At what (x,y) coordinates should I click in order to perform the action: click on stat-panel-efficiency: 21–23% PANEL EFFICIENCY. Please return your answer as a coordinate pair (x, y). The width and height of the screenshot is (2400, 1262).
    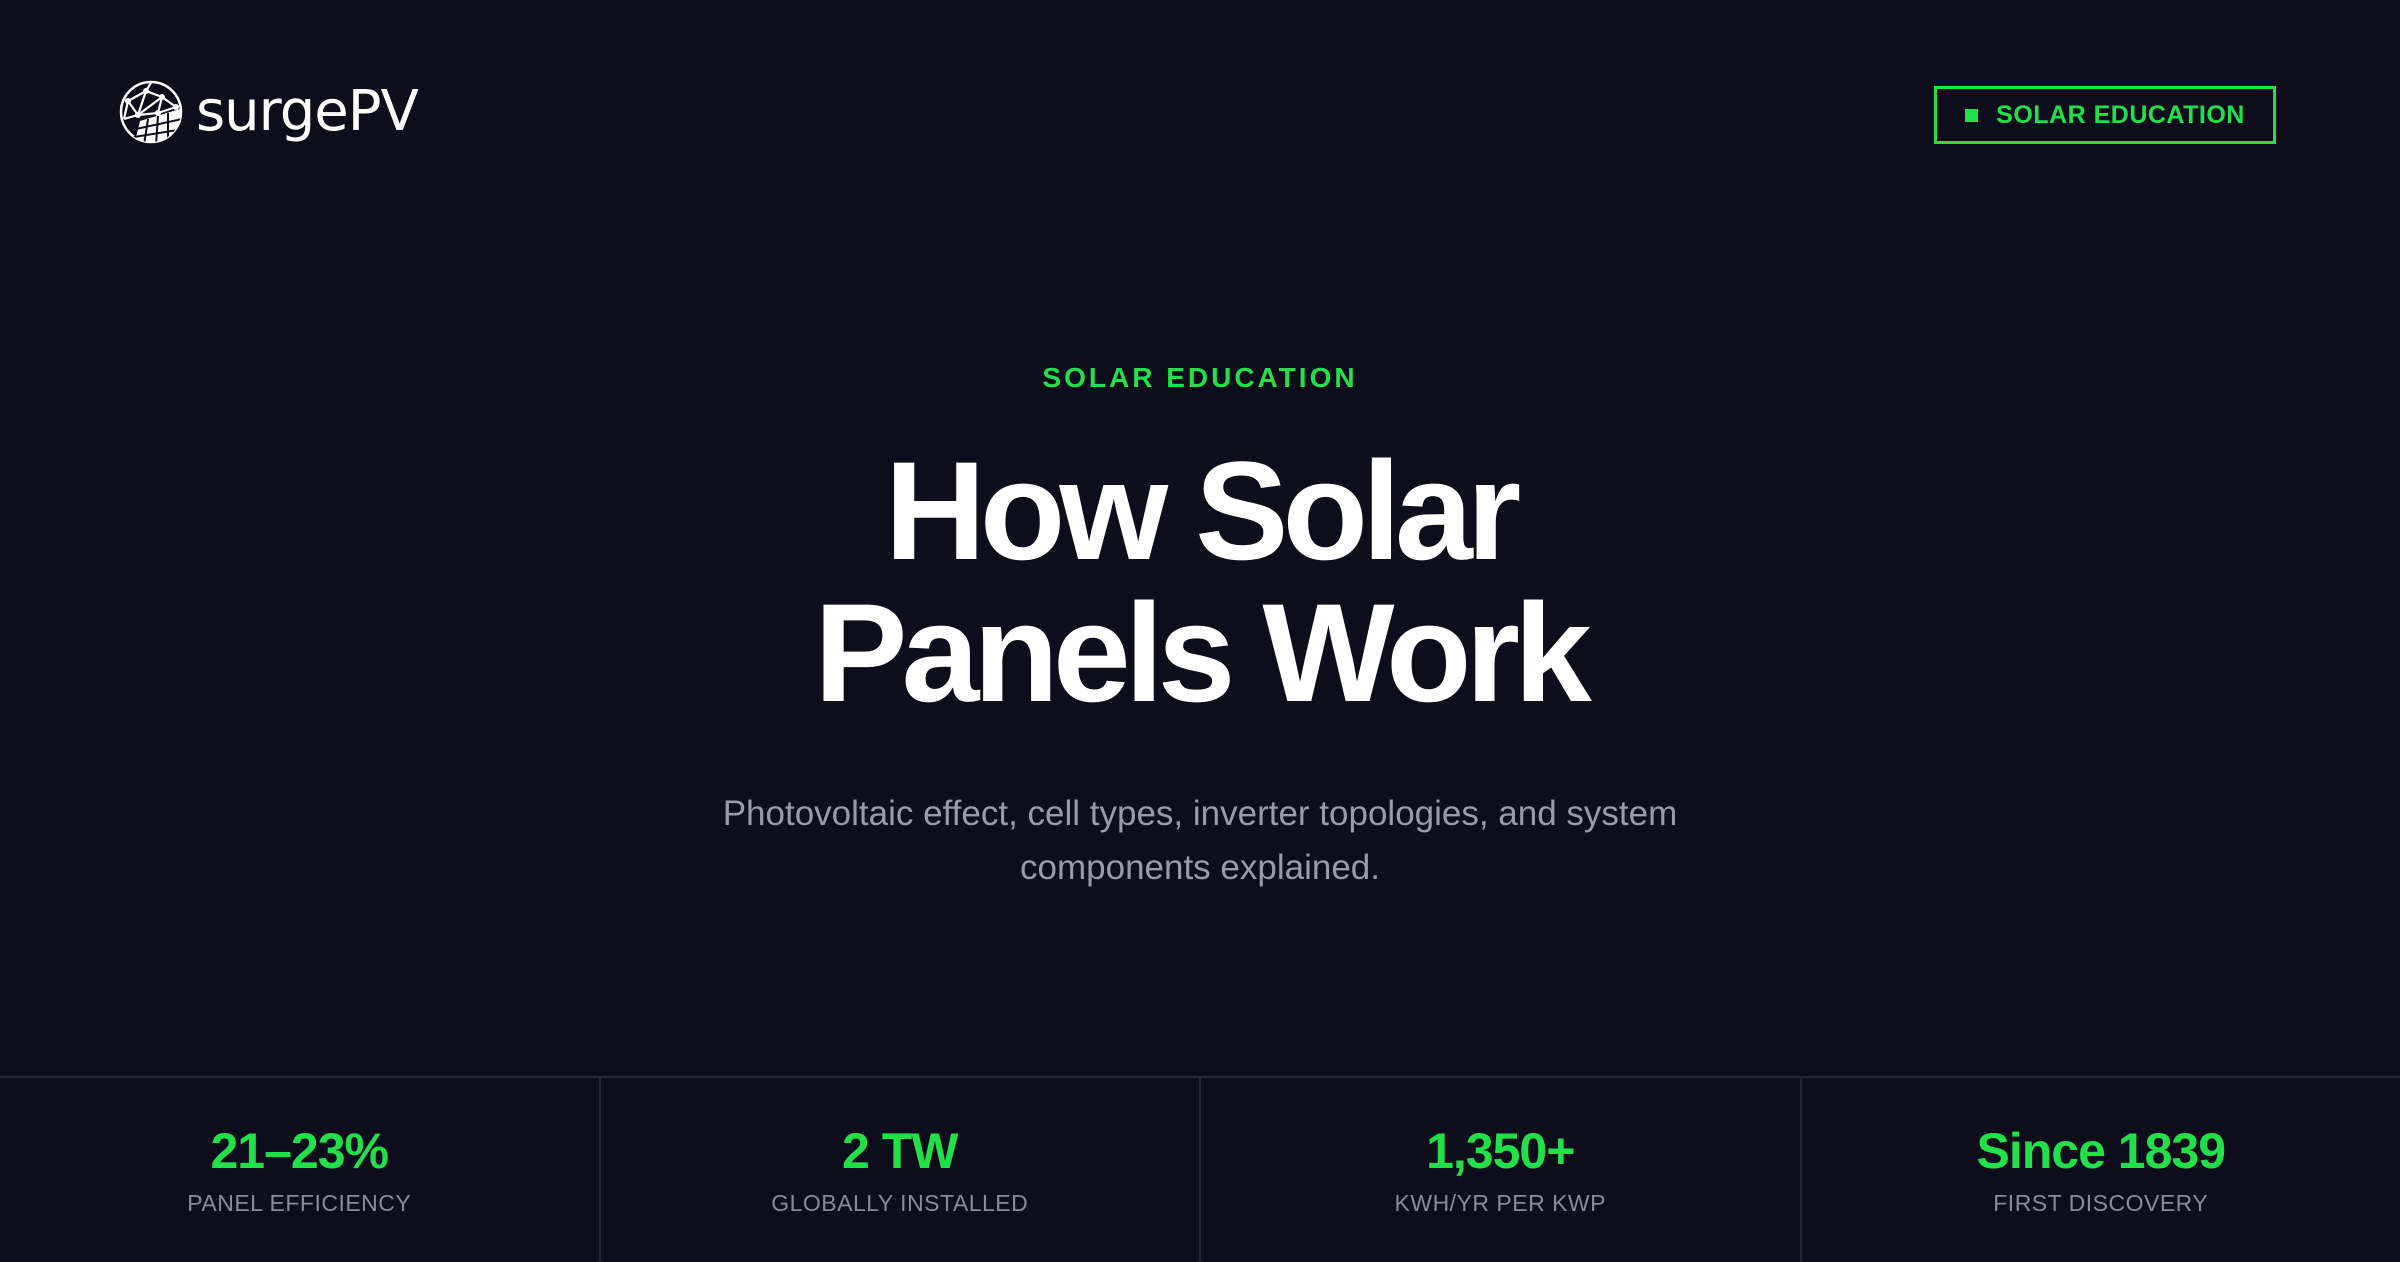
    Looking at the image, I should click on (300, 1170).